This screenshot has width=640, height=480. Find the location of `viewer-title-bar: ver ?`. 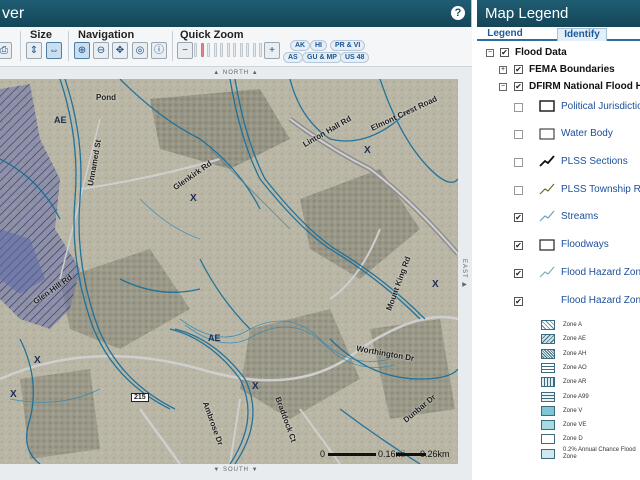

viewer-title-bar: ver ? is located at coordinates (235, 13).